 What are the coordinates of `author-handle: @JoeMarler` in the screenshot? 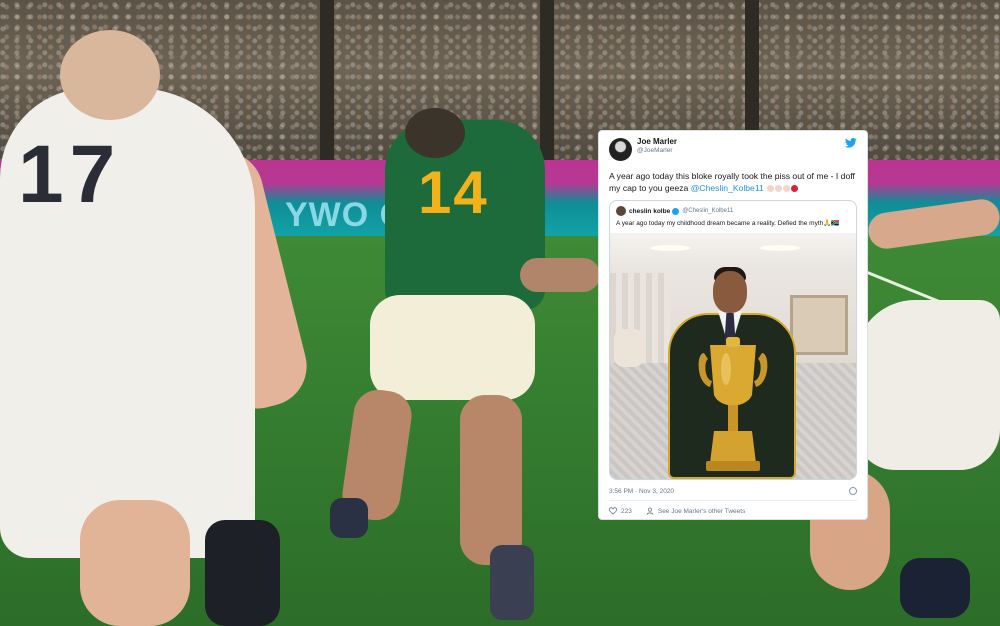 It's located at (657, 151).